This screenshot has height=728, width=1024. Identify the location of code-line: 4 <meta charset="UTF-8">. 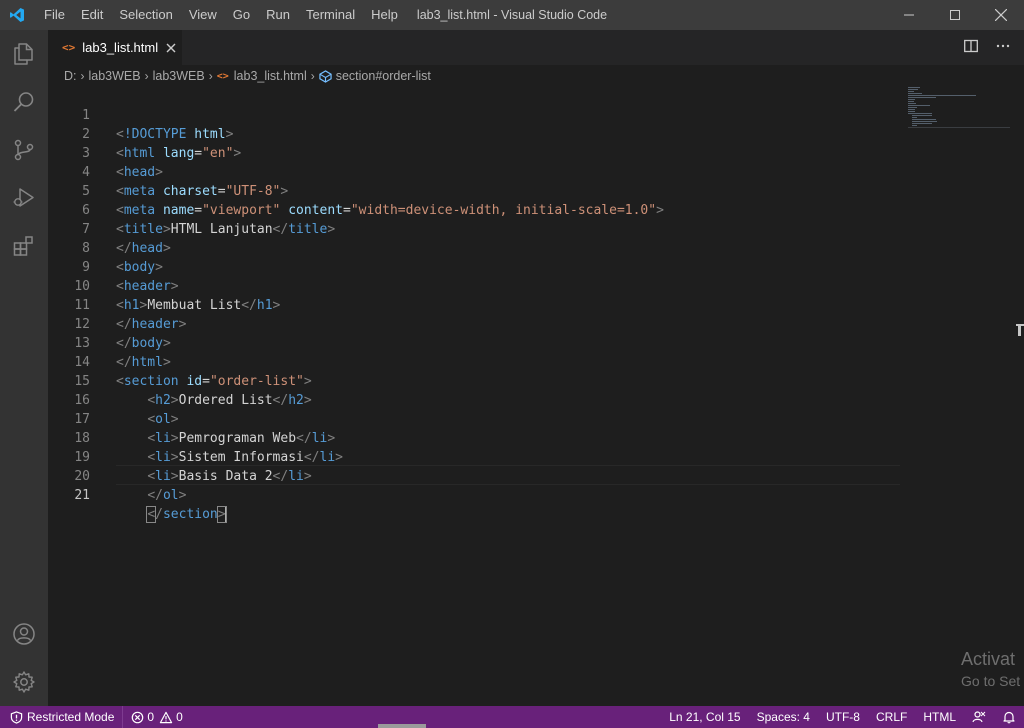
(478, 171).